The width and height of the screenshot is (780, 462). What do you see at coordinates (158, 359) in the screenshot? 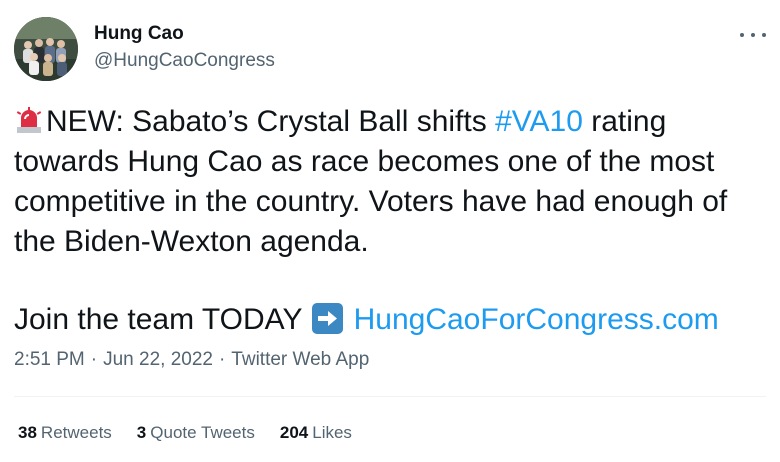
I see `tweet-date: Jun 22, 2022` at bounding box center [158, 359].